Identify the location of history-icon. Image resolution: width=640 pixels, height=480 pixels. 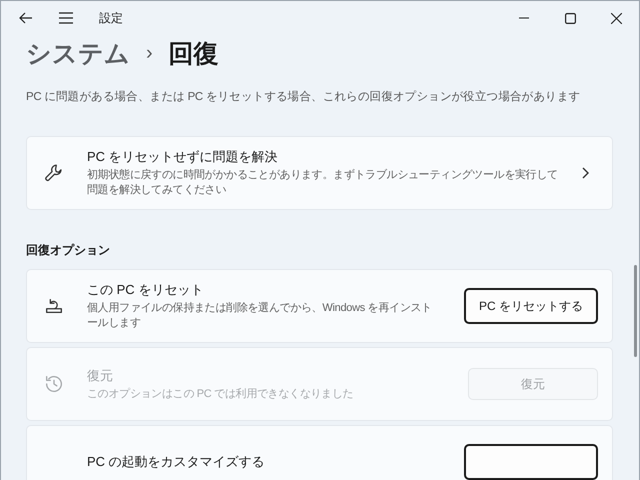
(54, 384).